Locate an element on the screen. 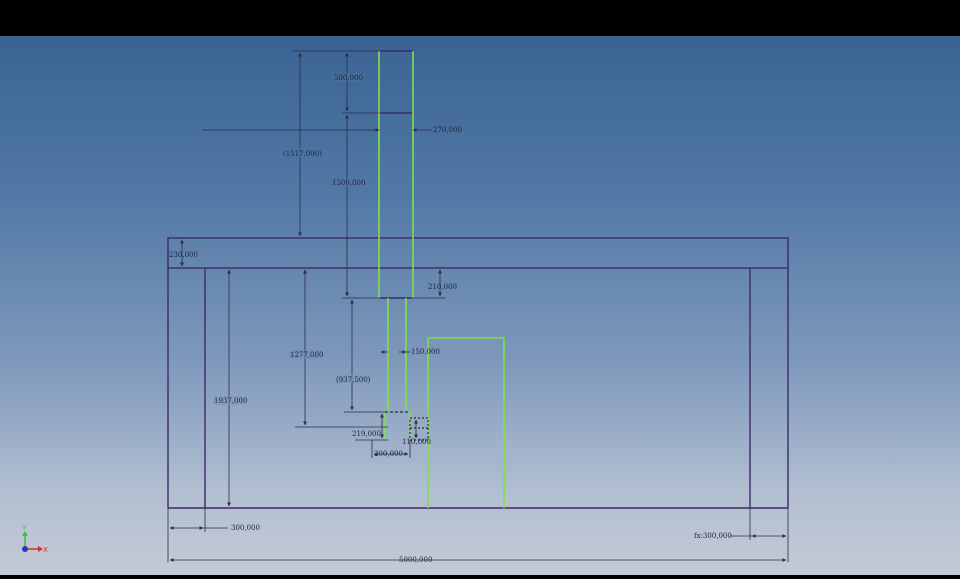  y-axis-label: Y is located at coordinates (24, 528).